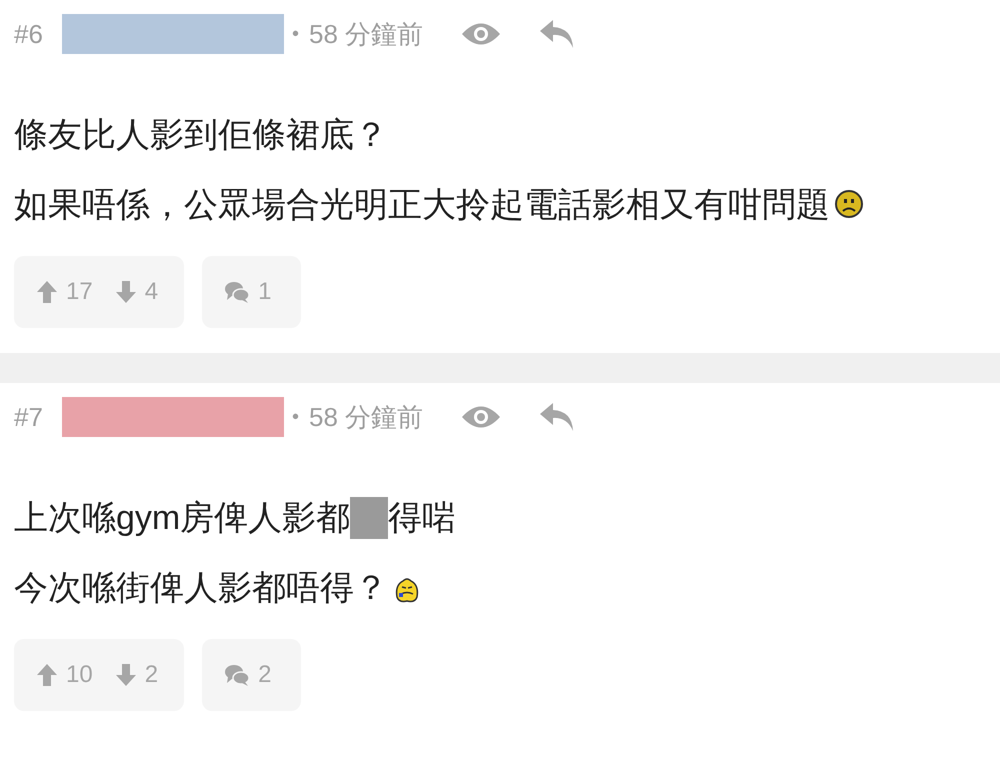 Image resolution: width=1000 pixels, height=782 pixels. What do you see at coordinates (201, 135) in the screenshot?
I see `post-text: 條友比人影到佢條裙底？` at bounding box center [201, 135].